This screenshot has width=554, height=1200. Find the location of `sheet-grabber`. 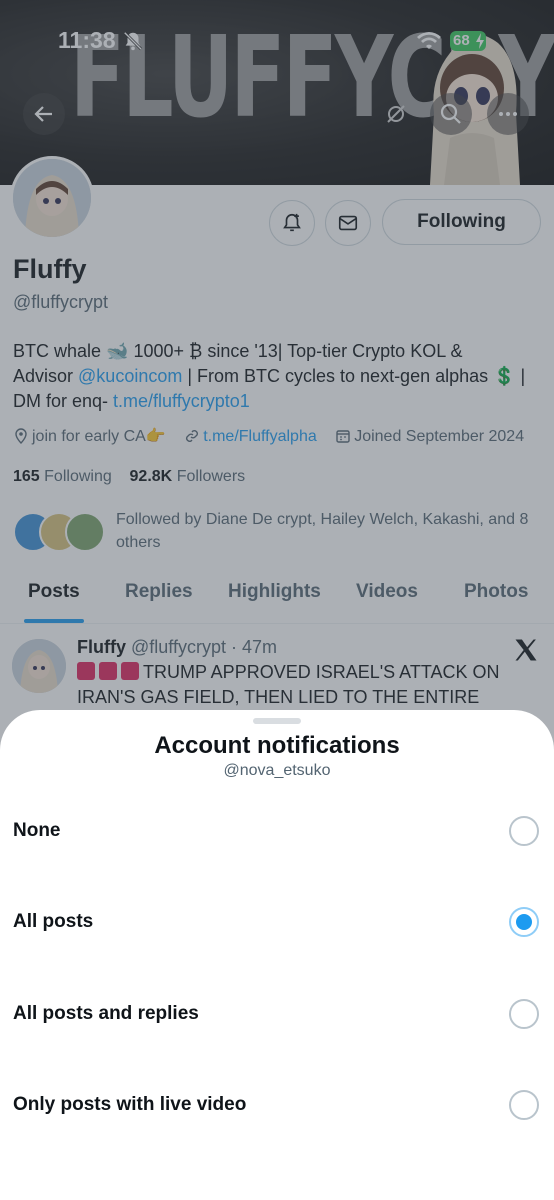

sheet-grabber is located at coordinates (277, 721).